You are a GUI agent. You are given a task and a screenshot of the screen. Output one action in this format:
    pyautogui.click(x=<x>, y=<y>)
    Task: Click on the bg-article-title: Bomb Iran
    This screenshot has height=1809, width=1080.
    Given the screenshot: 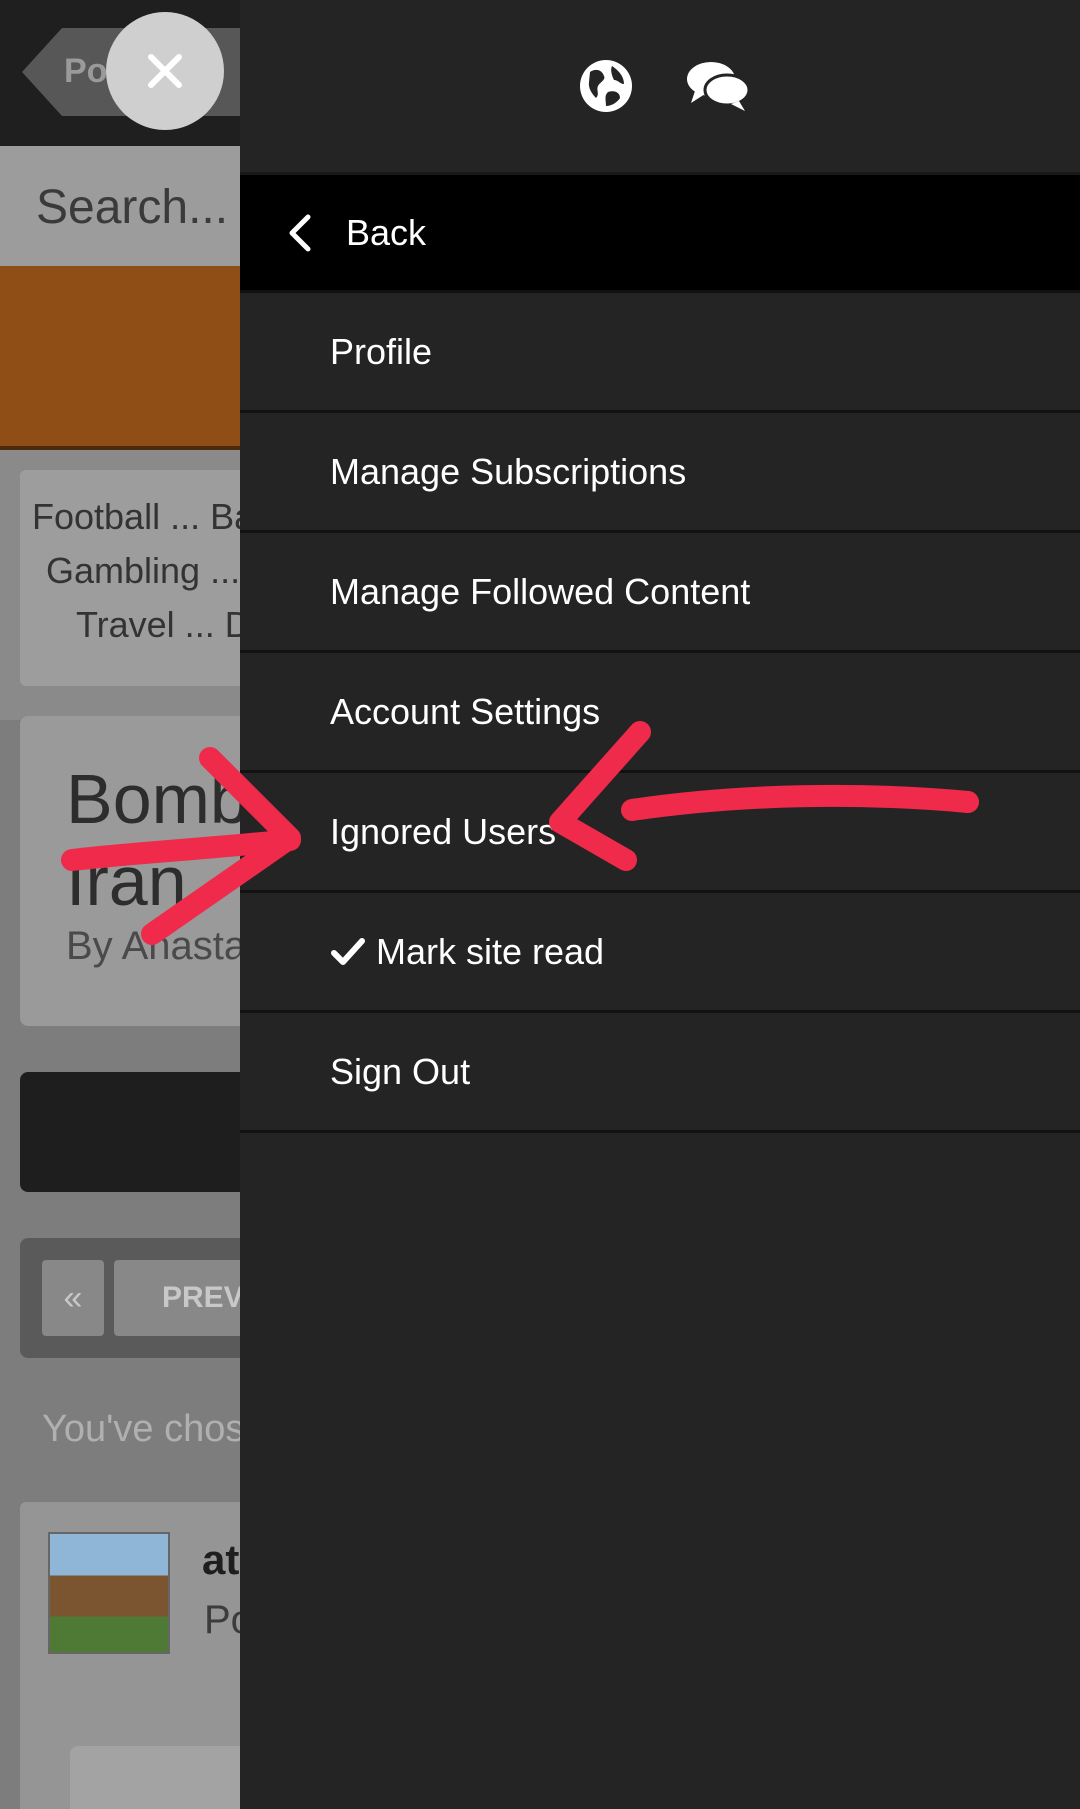 What is the action you would take?
    pyautogui.click(x=157, y=840)
    